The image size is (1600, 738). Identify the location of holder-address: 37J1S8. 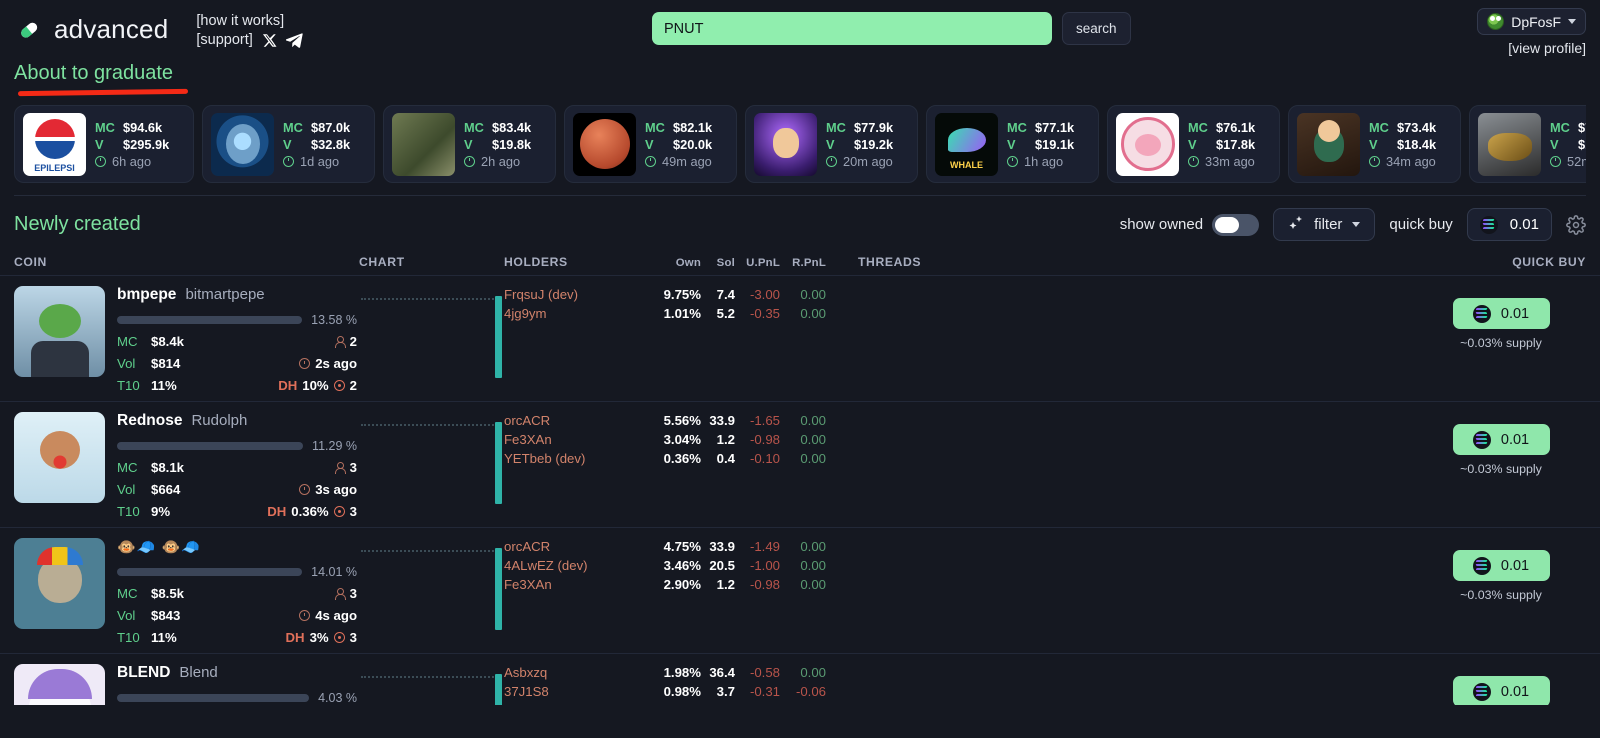
(579, 692).